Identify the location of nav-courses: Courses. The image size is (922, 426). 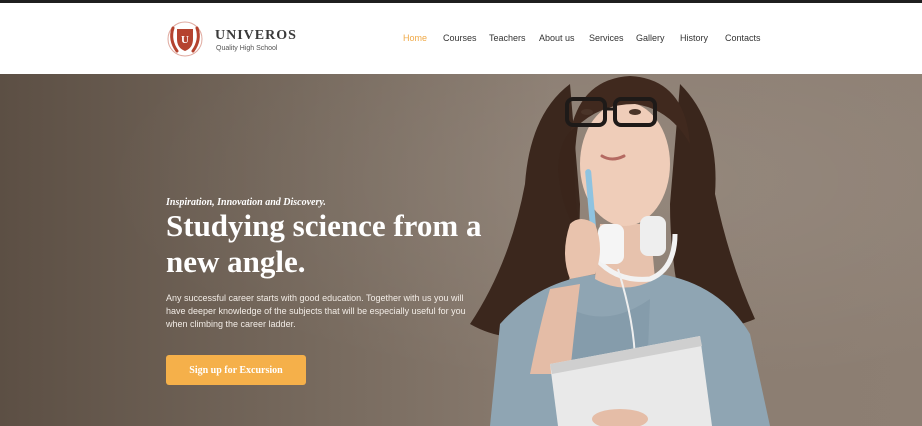
(460, 38).